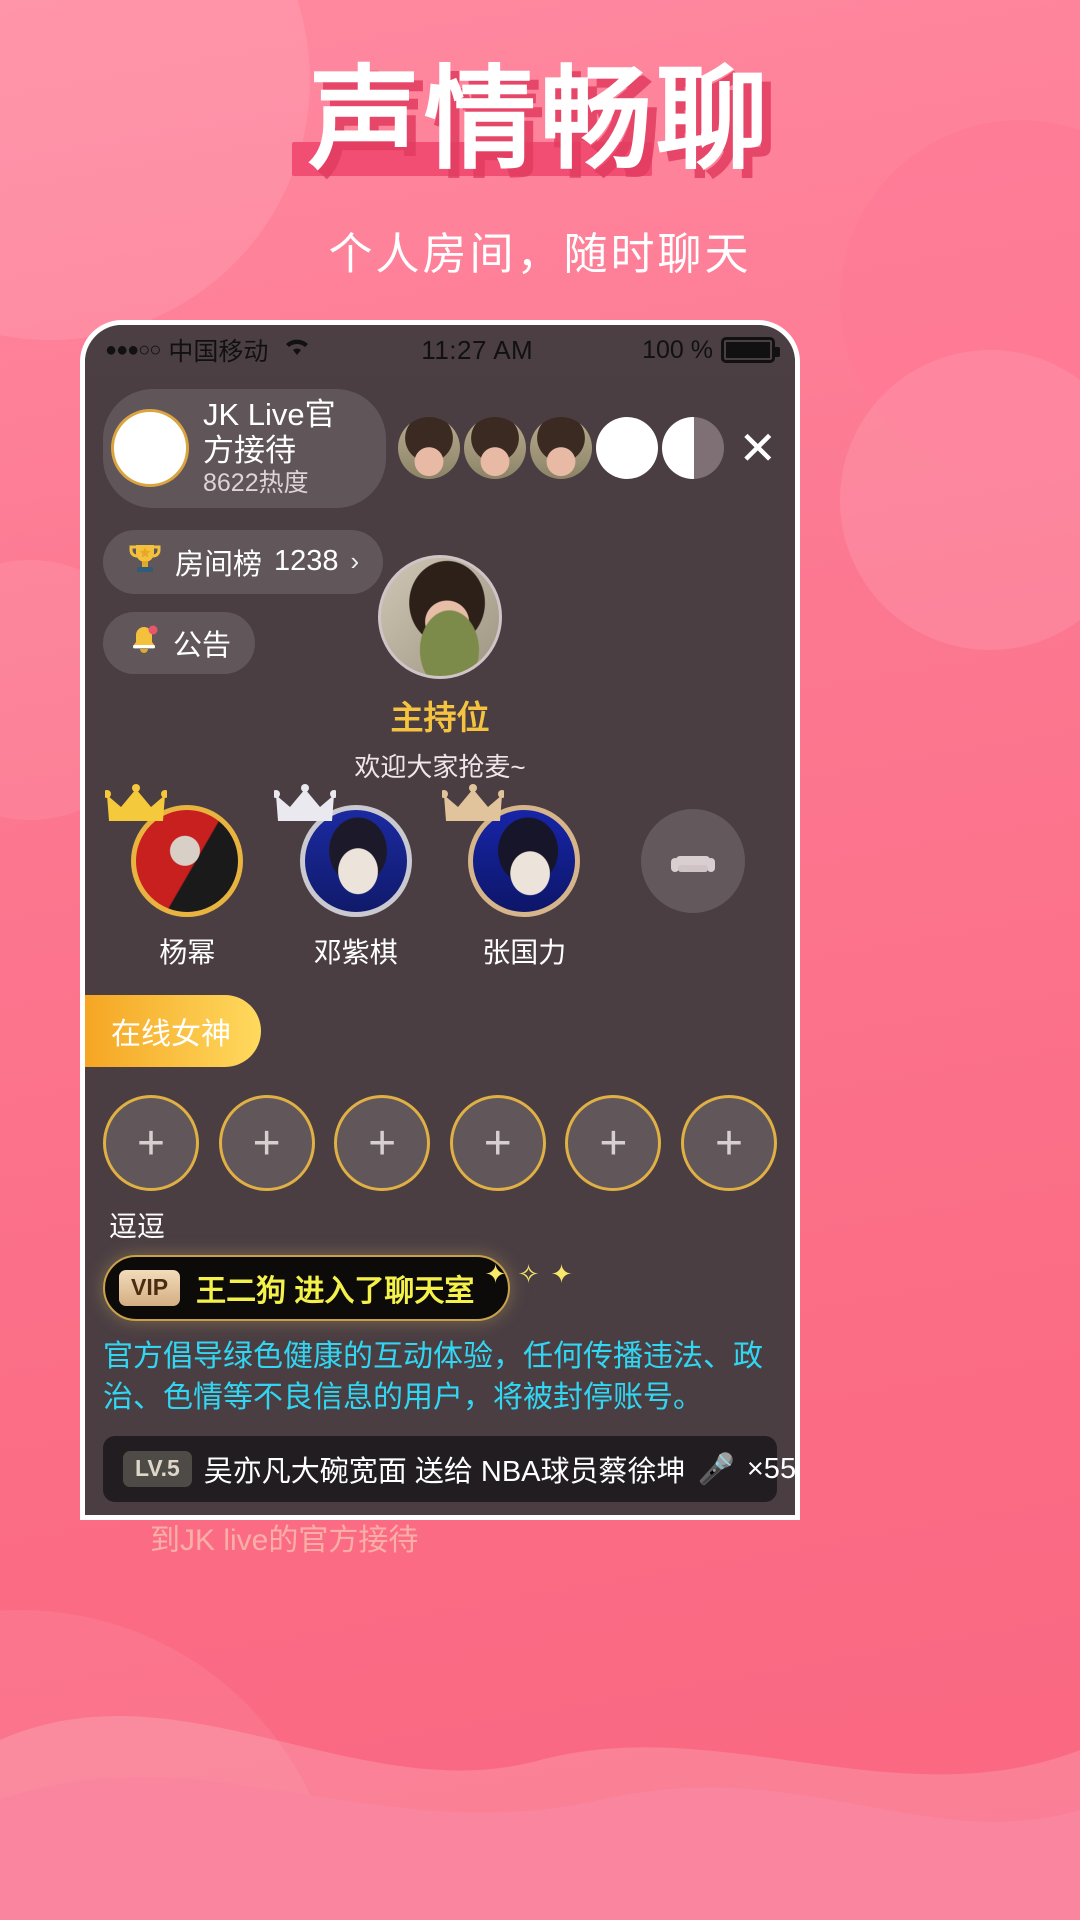  I want to click on trophy-icon, so click(145, 562).